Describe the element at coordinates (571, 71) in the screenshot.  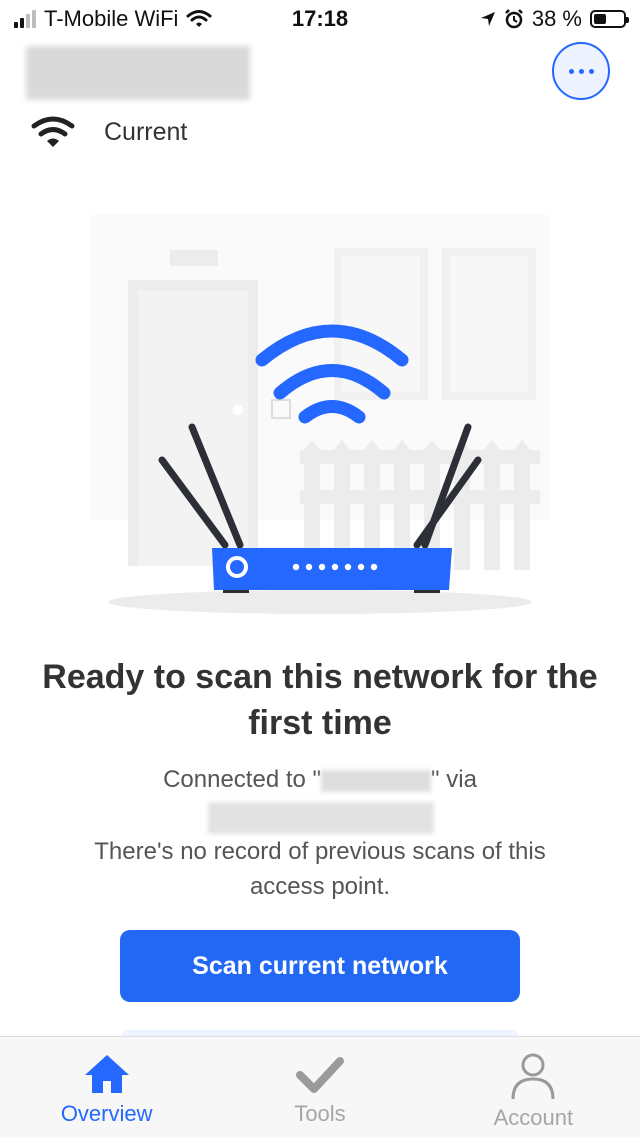
I see `ellipsis-icon` at that location.